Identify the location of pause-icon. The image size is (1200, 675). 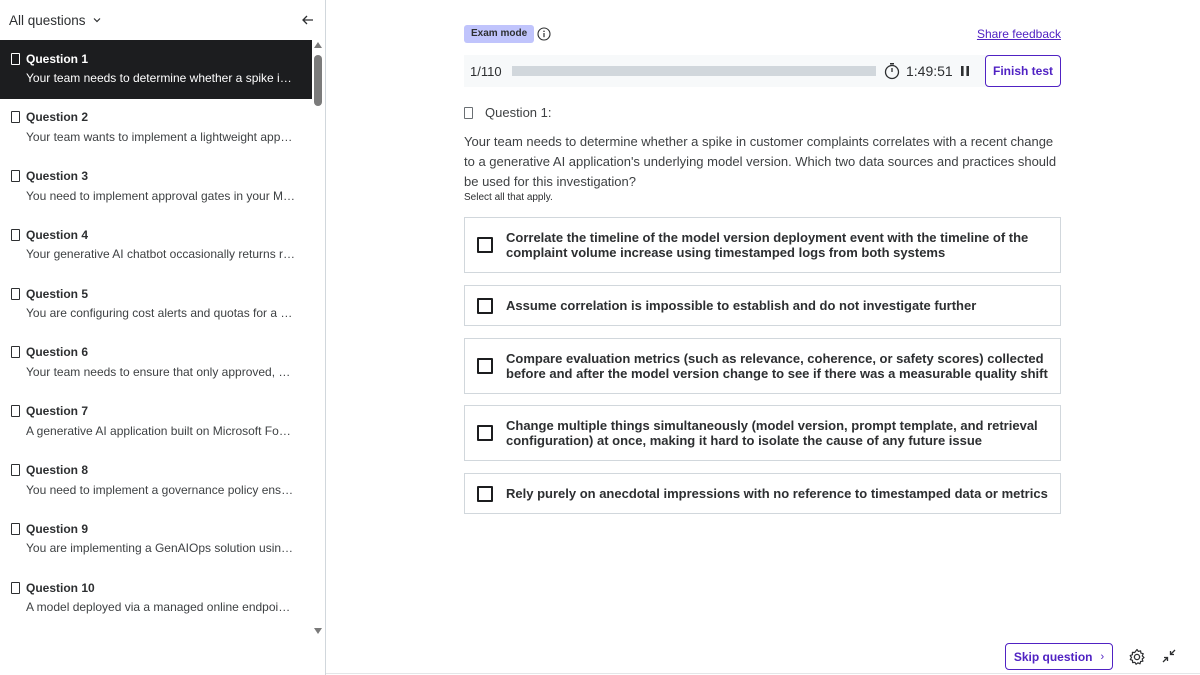
(965, 71).